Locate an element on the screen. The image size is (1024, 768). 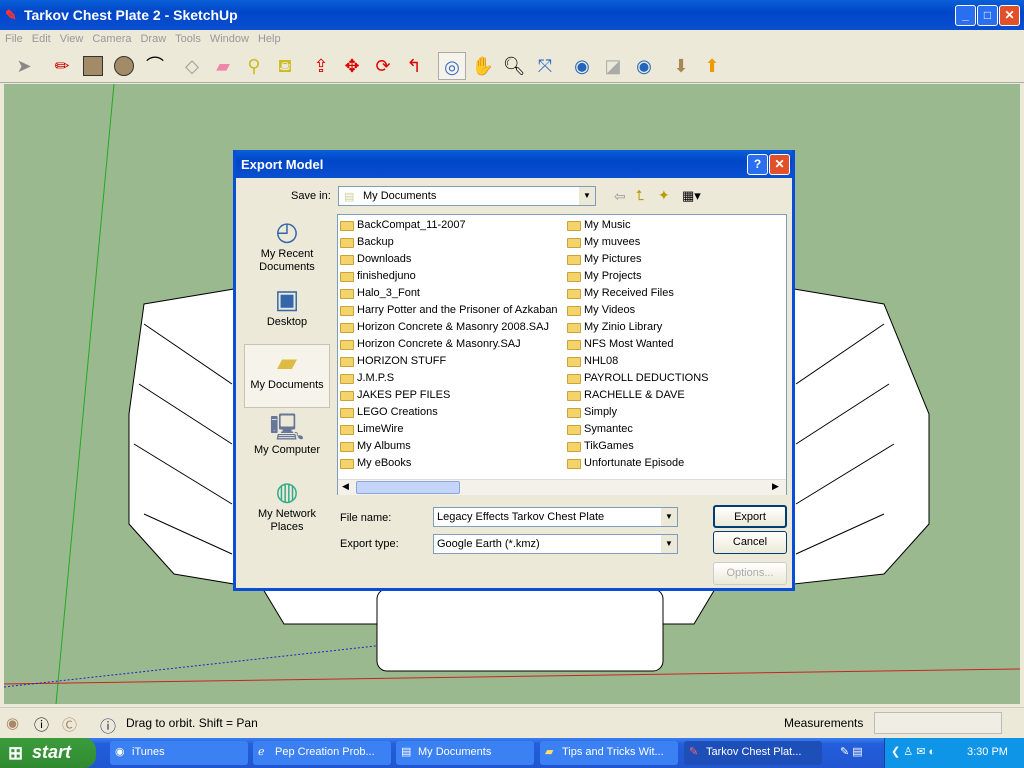
folder-item: J.M.P.S is located at coordinates (367, 378).